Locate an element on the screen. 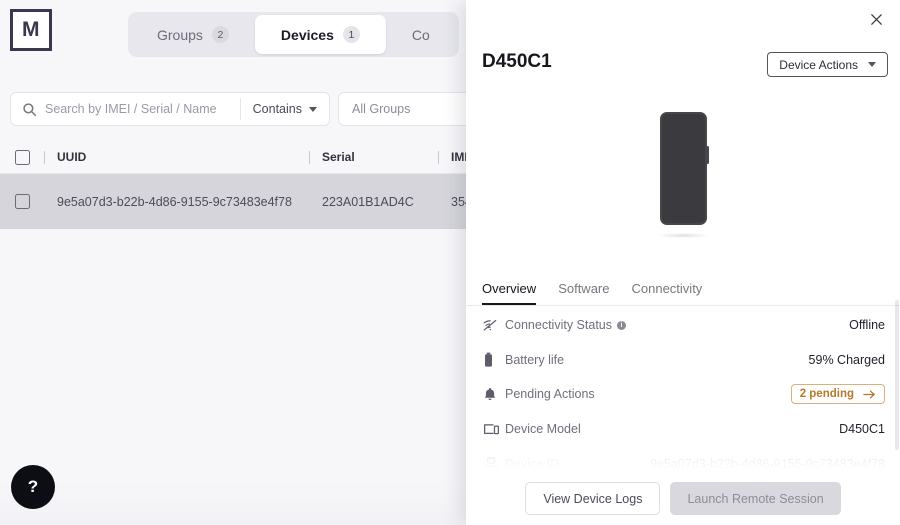 The image size is (900, 525). info-icon: i is located at coordinates (621, 325).